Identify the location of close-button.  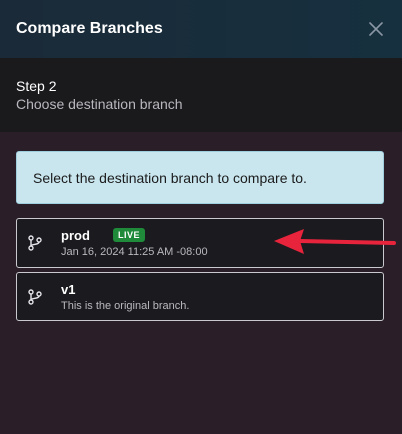
(376, 29).